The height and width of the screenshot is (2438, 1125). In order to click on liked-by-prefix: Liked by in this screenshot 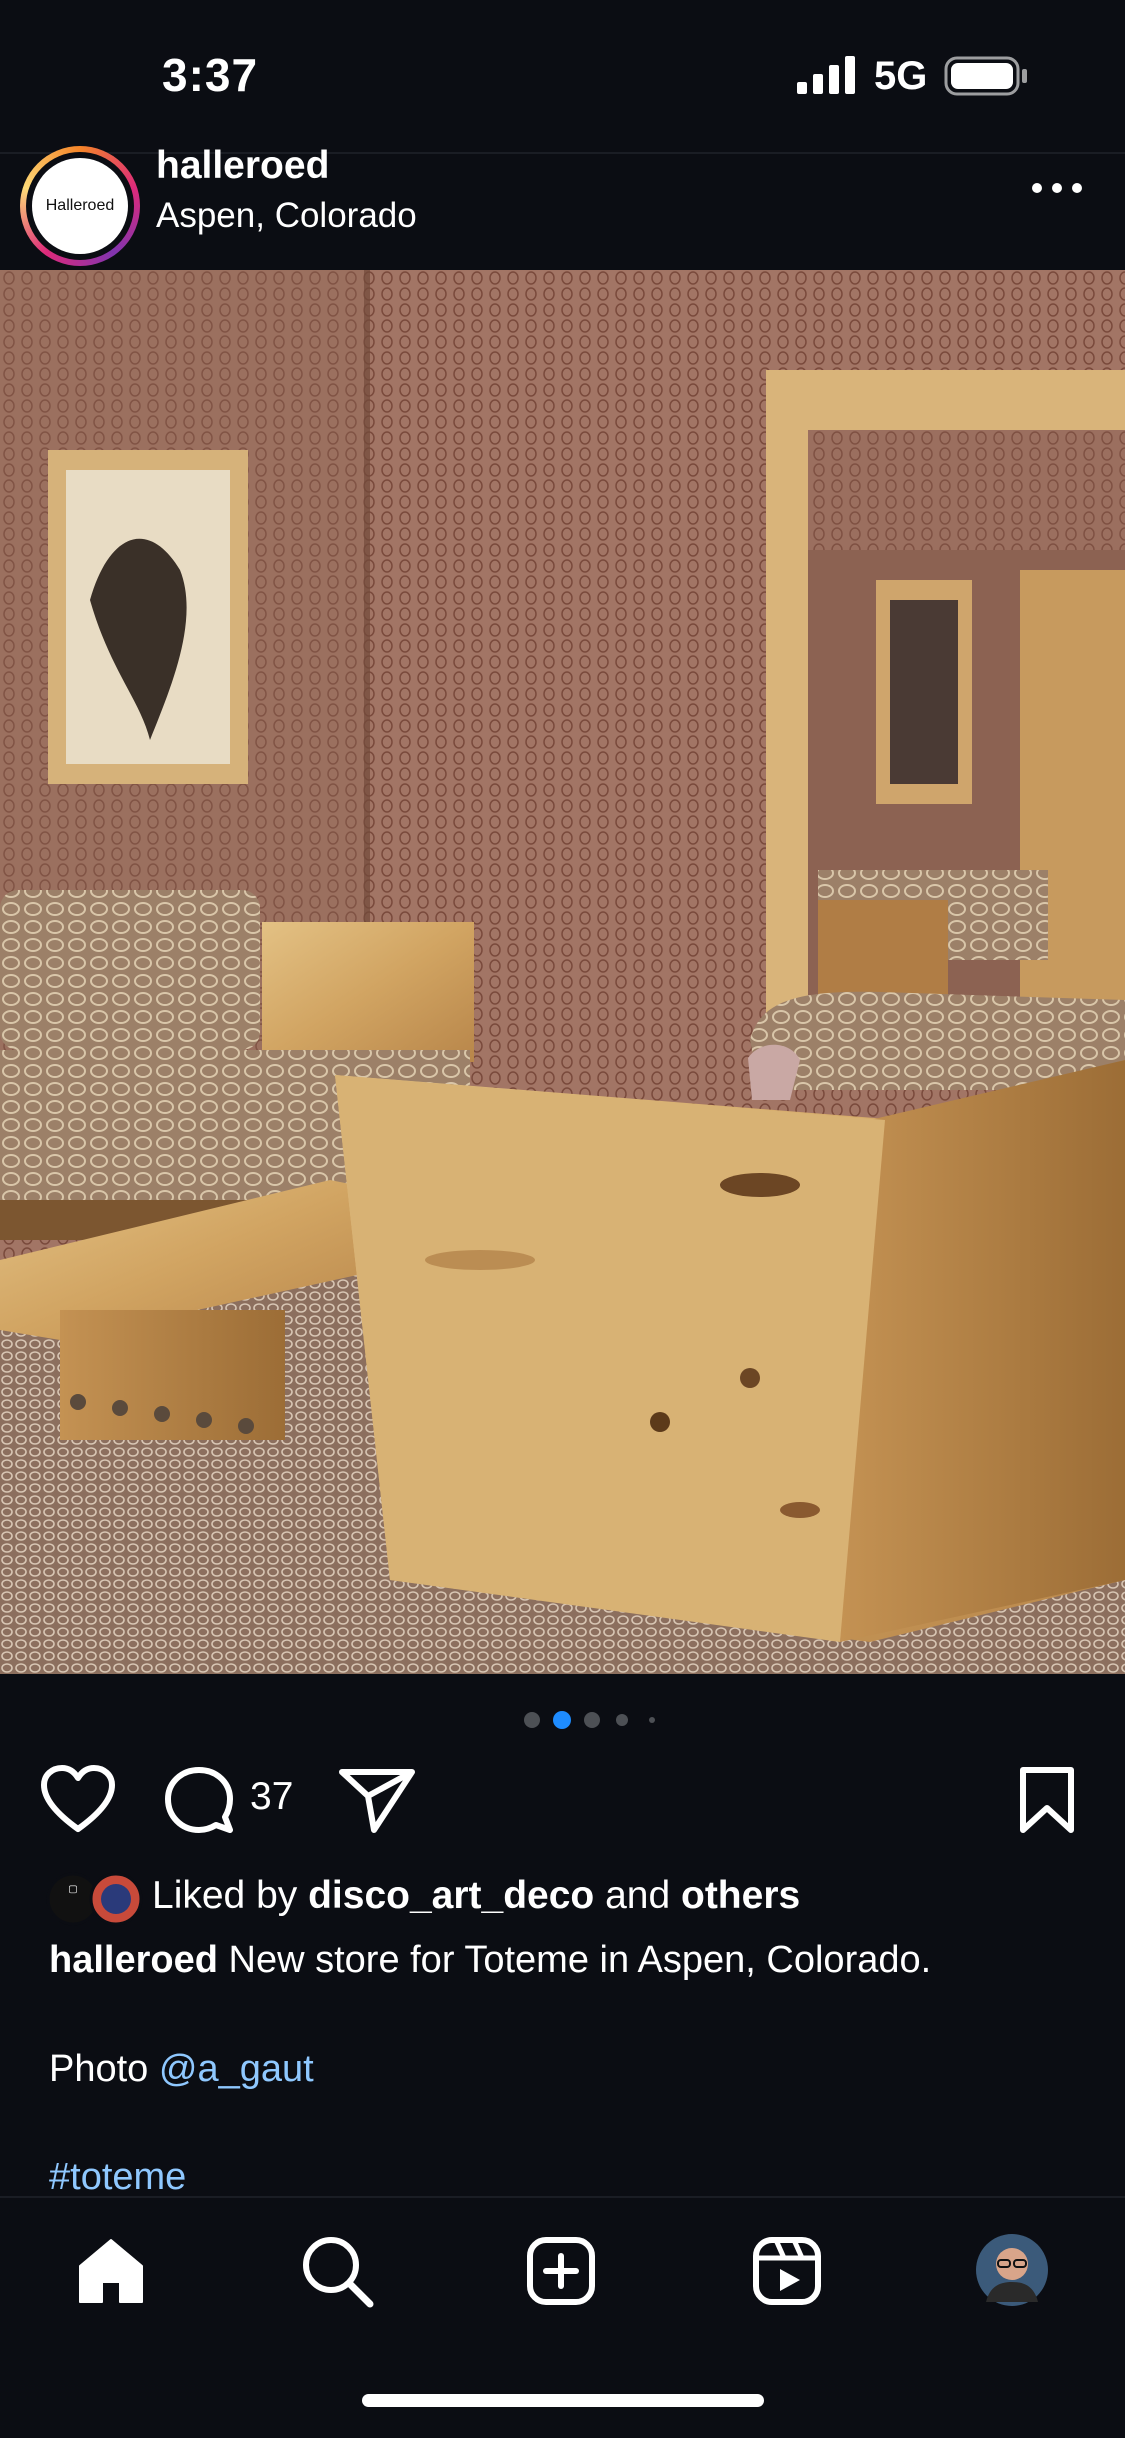, I will do `click(225, 1895)`.